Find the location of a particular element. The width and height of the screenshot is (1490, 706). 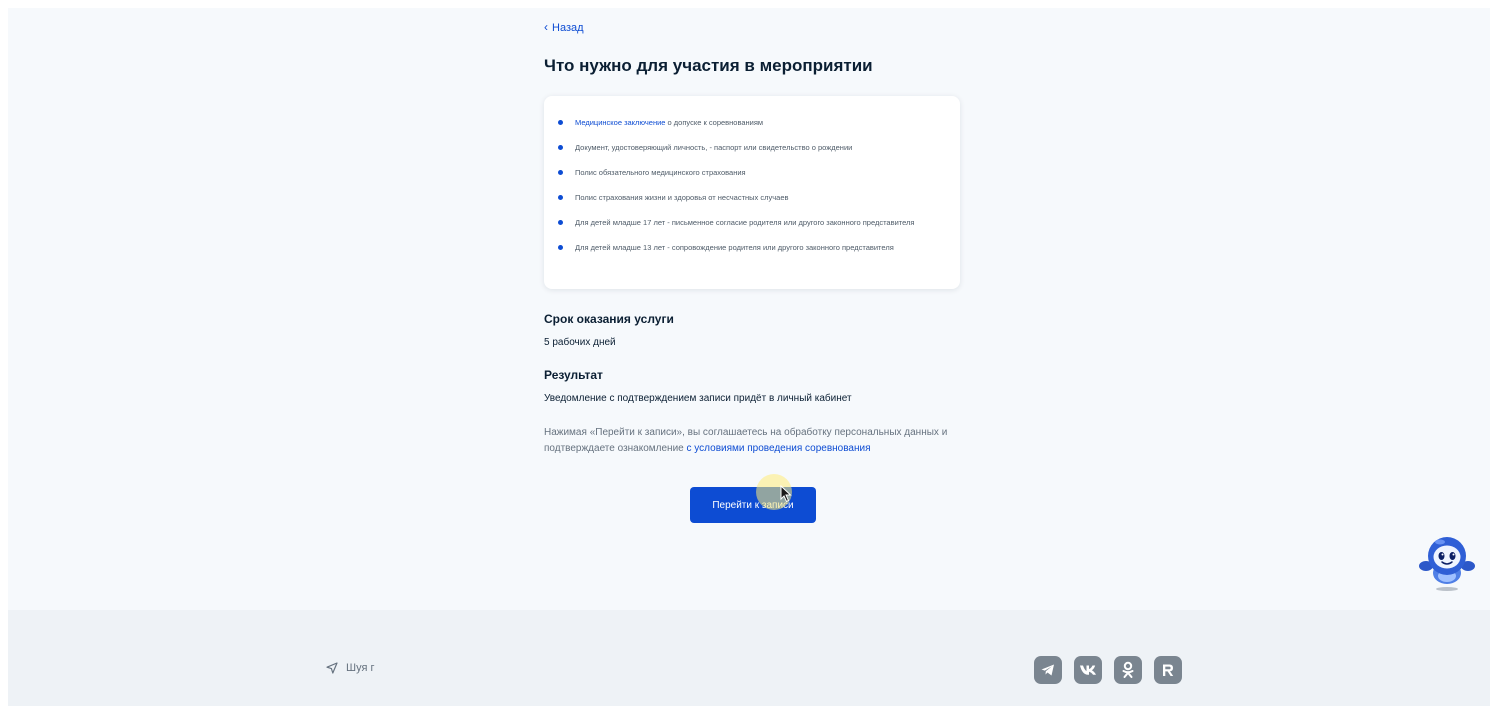

odnoklassniki-link is located at coordinates (1128, 670).